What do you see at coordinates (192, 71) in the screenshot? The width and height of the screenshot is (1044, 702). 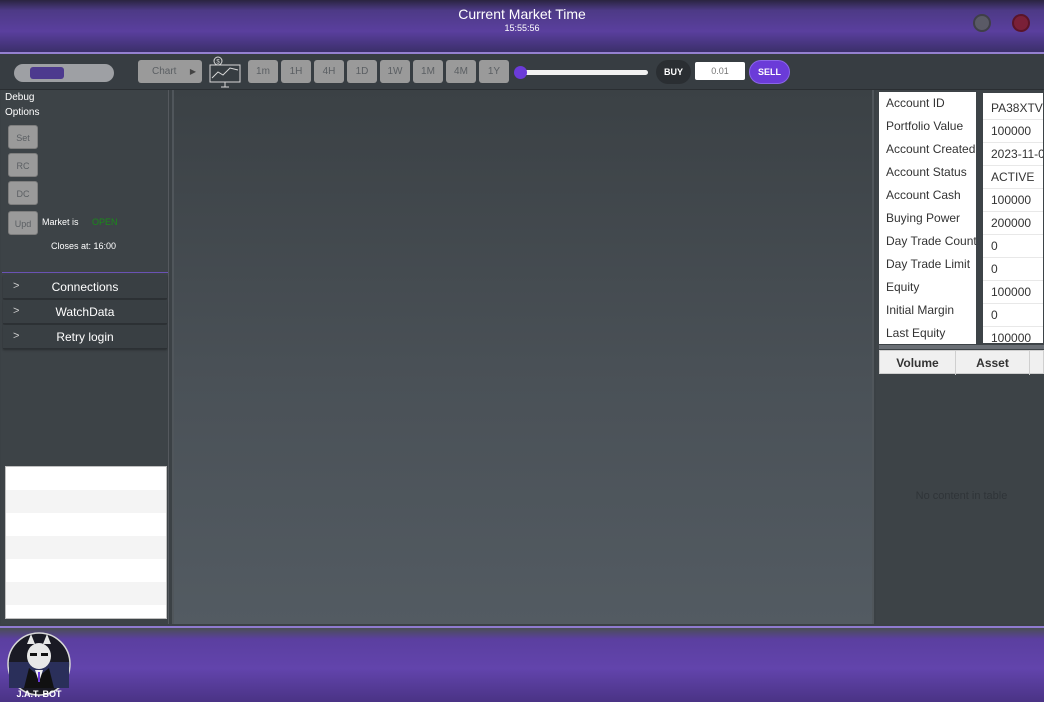 I see `chevron-right-icon: ▶` at bounding box center [192, 71].